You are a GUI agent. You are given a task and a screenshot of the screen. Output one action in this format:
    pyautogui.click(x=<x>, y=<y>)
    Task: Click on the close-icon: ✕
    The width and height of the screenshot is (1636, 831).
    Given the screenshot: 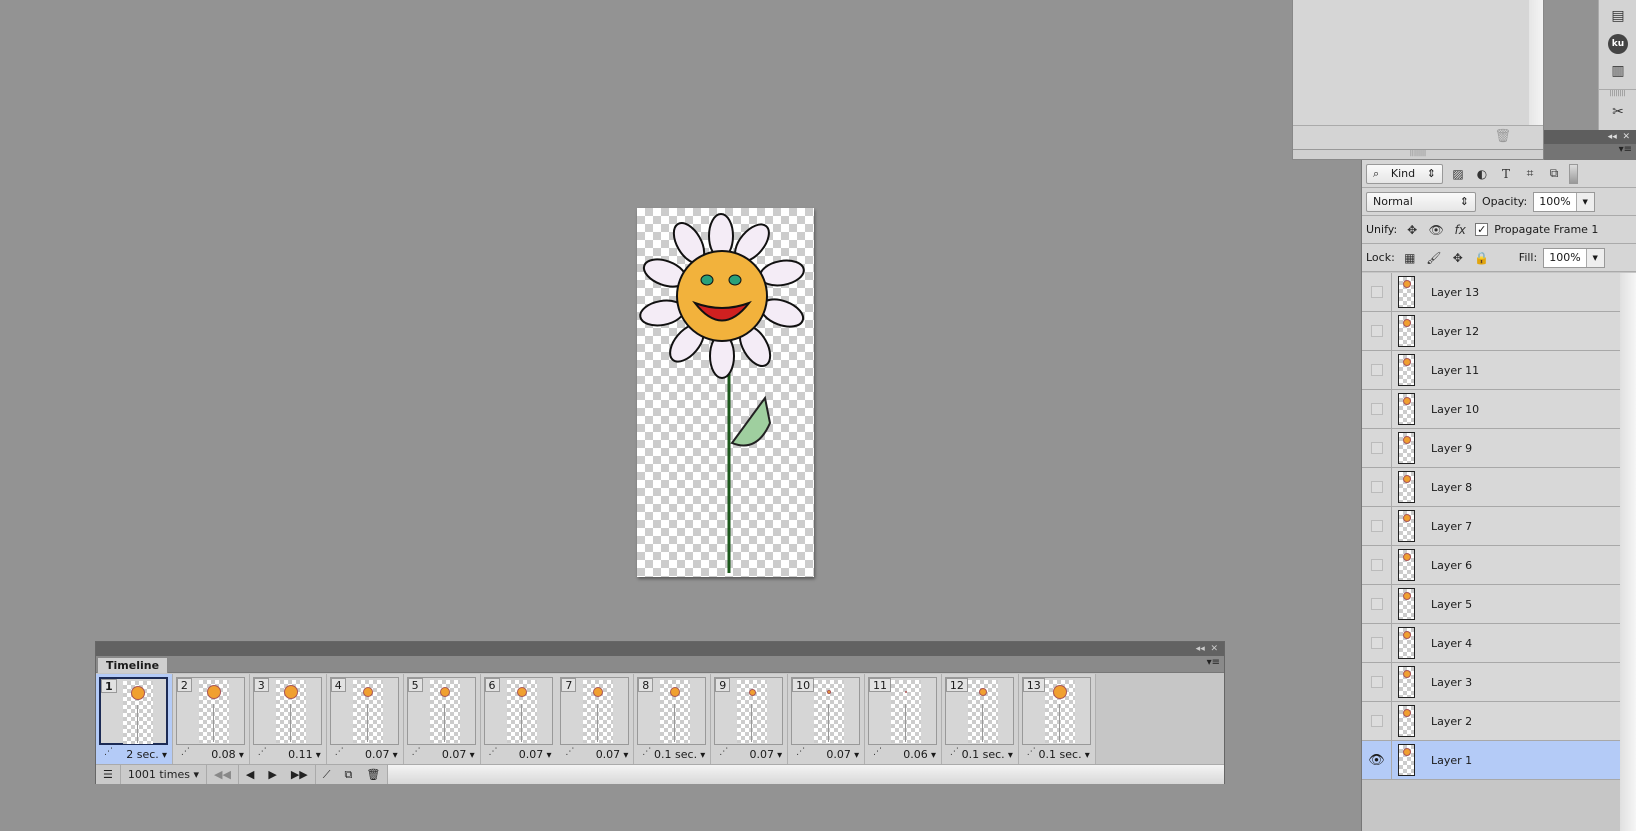 What is the action you would take?
    pyautogui.click(x=1626, y=137)
    